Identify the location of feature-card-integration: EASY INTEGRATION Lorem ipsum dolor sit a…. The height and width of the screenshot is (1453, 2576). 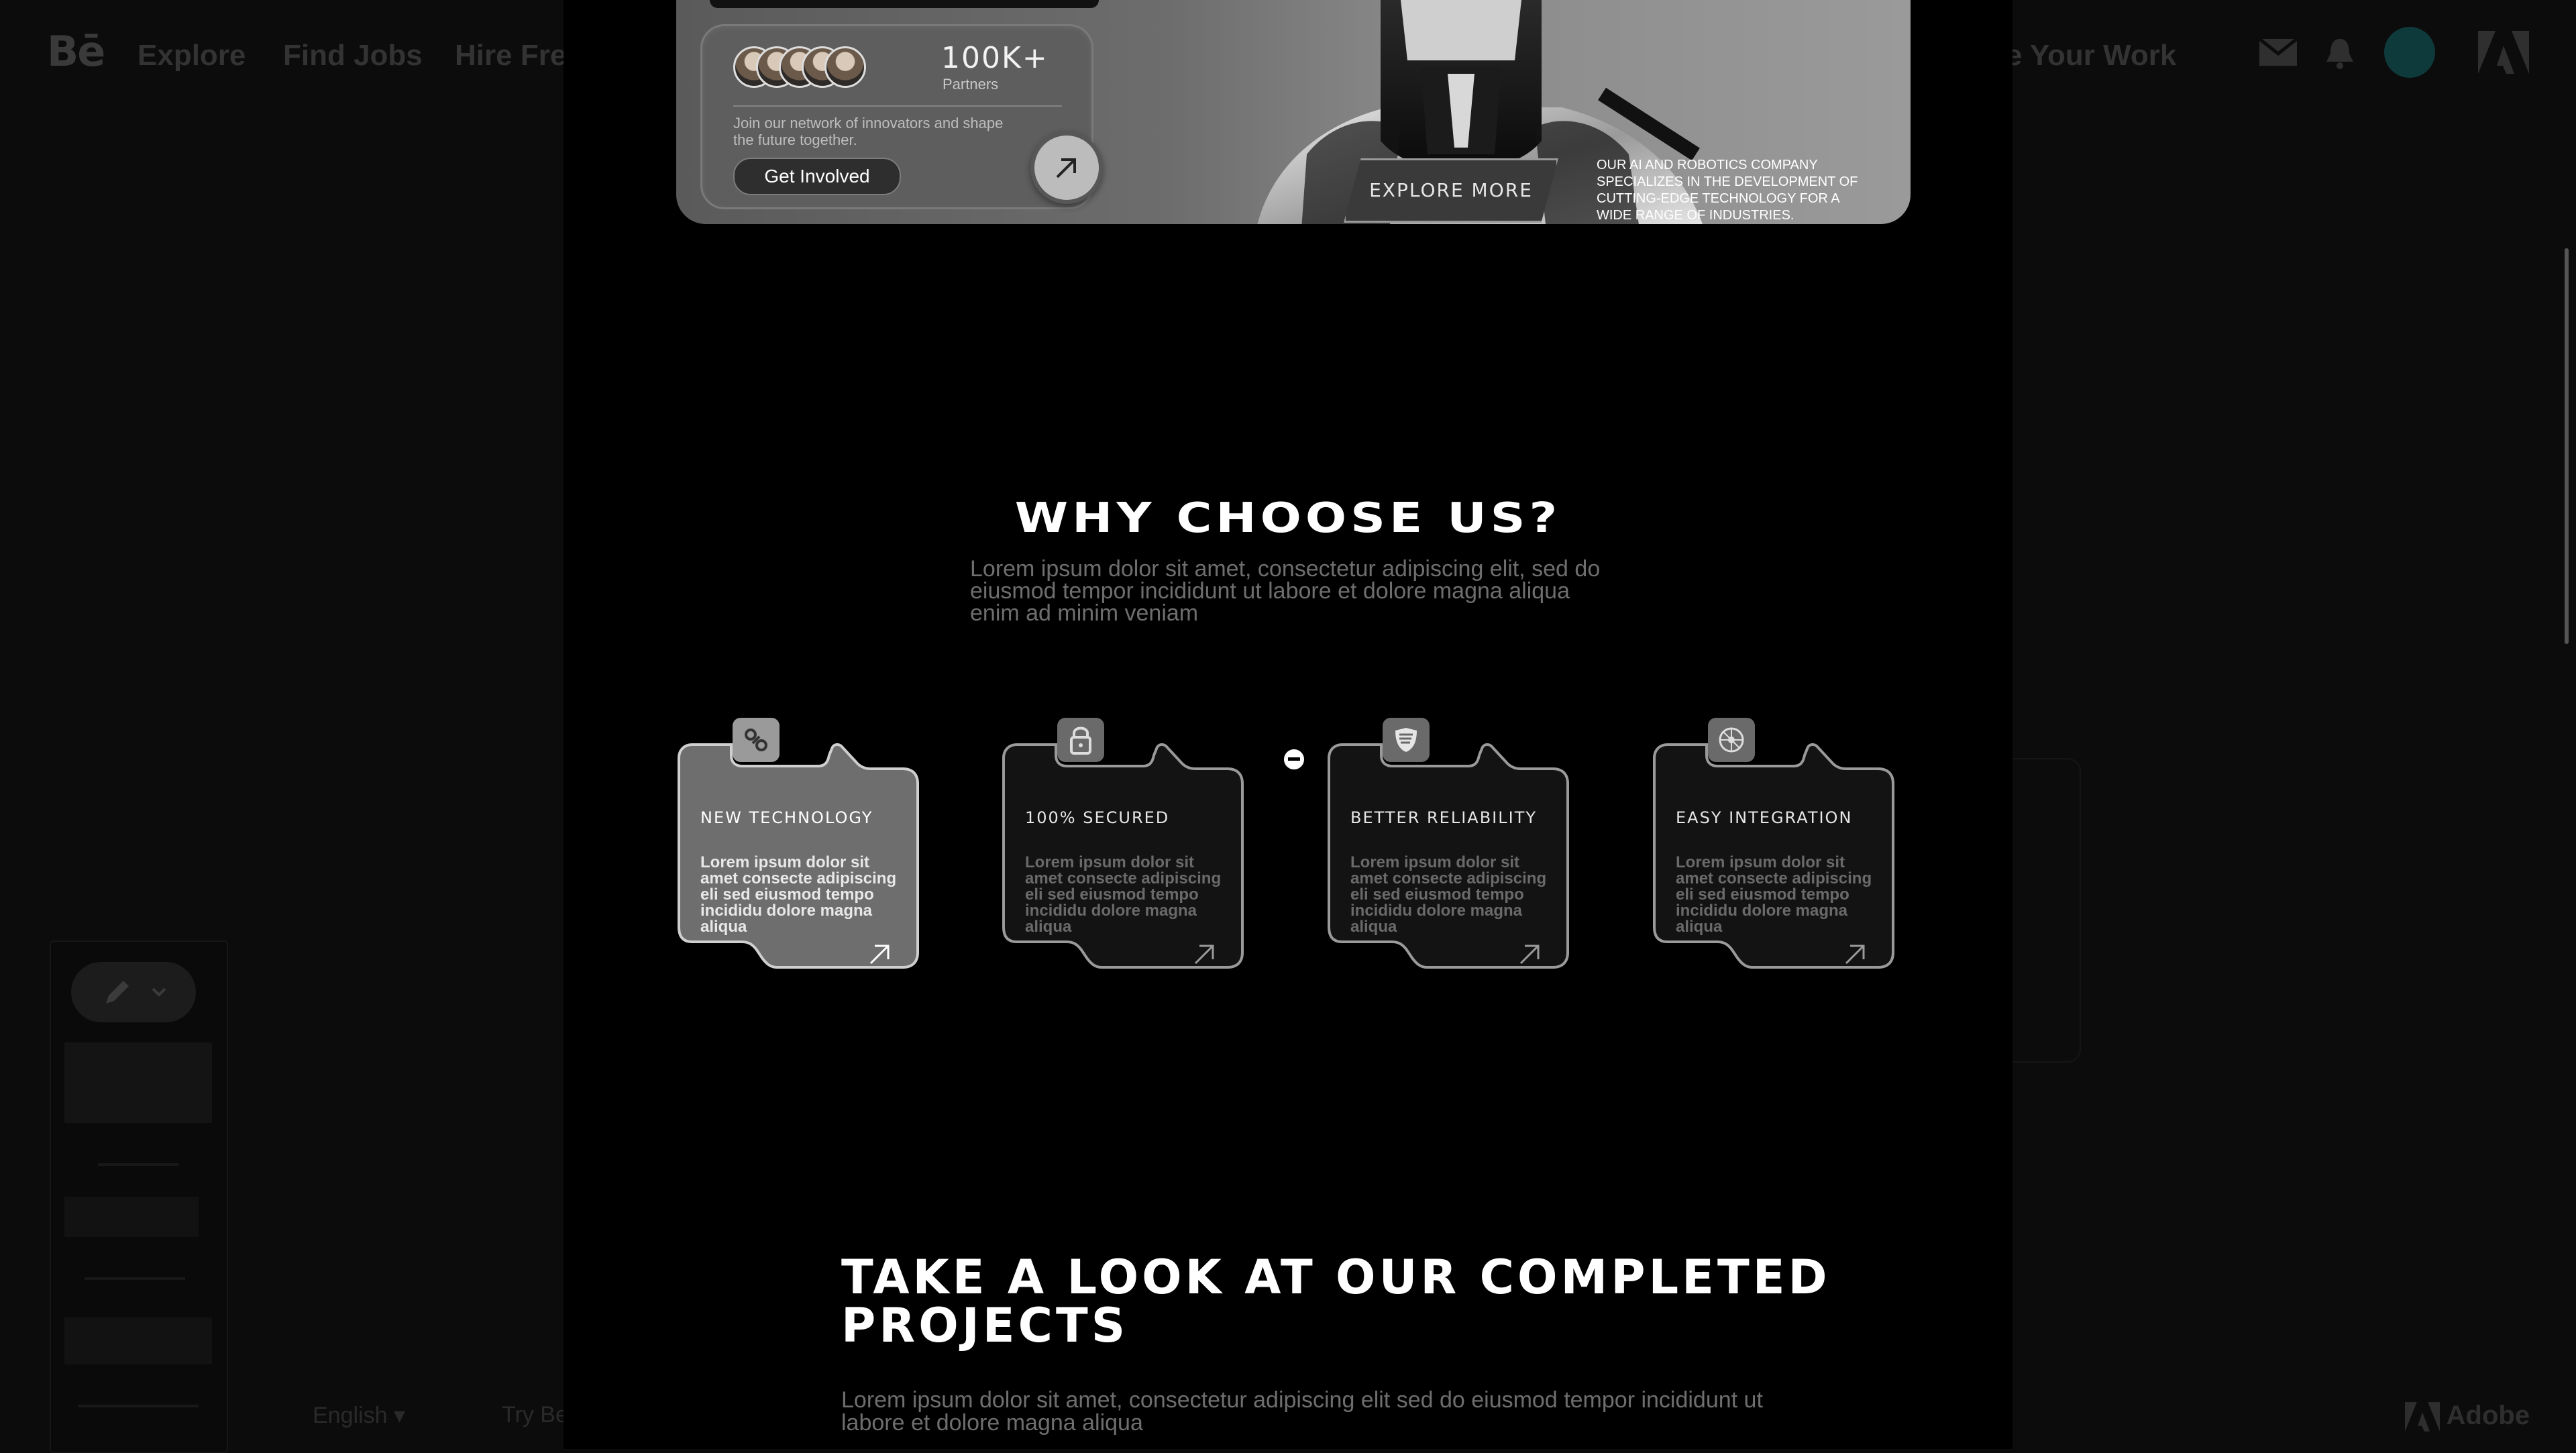
(1779, 852).